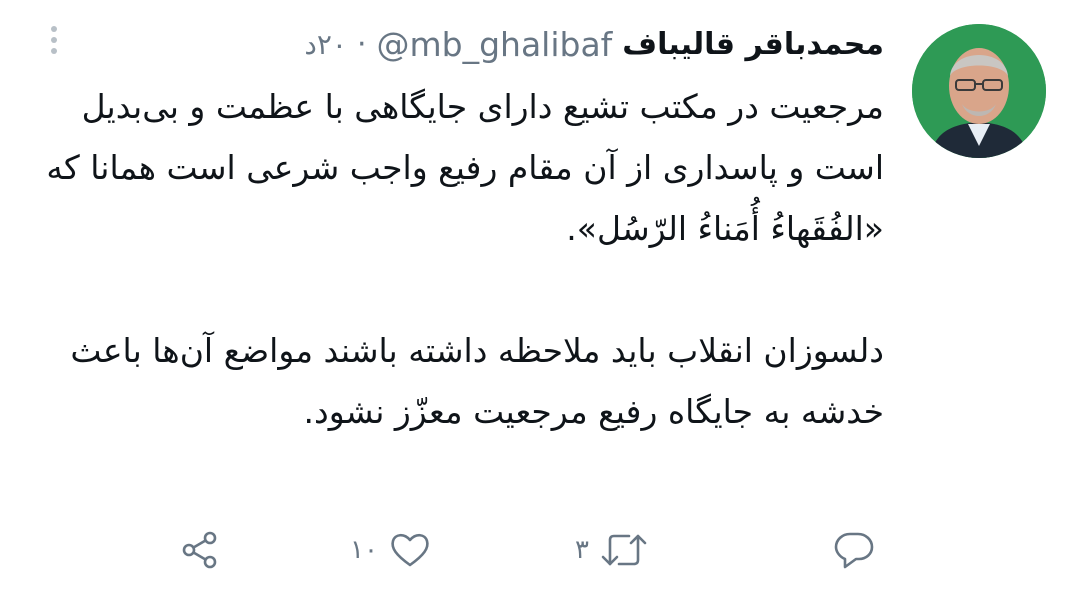  I want to click on avatar, so click(979, 91).